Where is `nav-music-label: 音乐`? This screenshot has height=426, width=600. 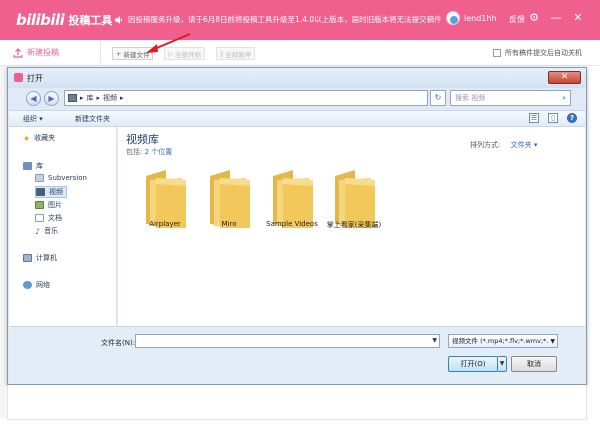
nav-music-label: 音乐 is located at coordinates (51, 231).